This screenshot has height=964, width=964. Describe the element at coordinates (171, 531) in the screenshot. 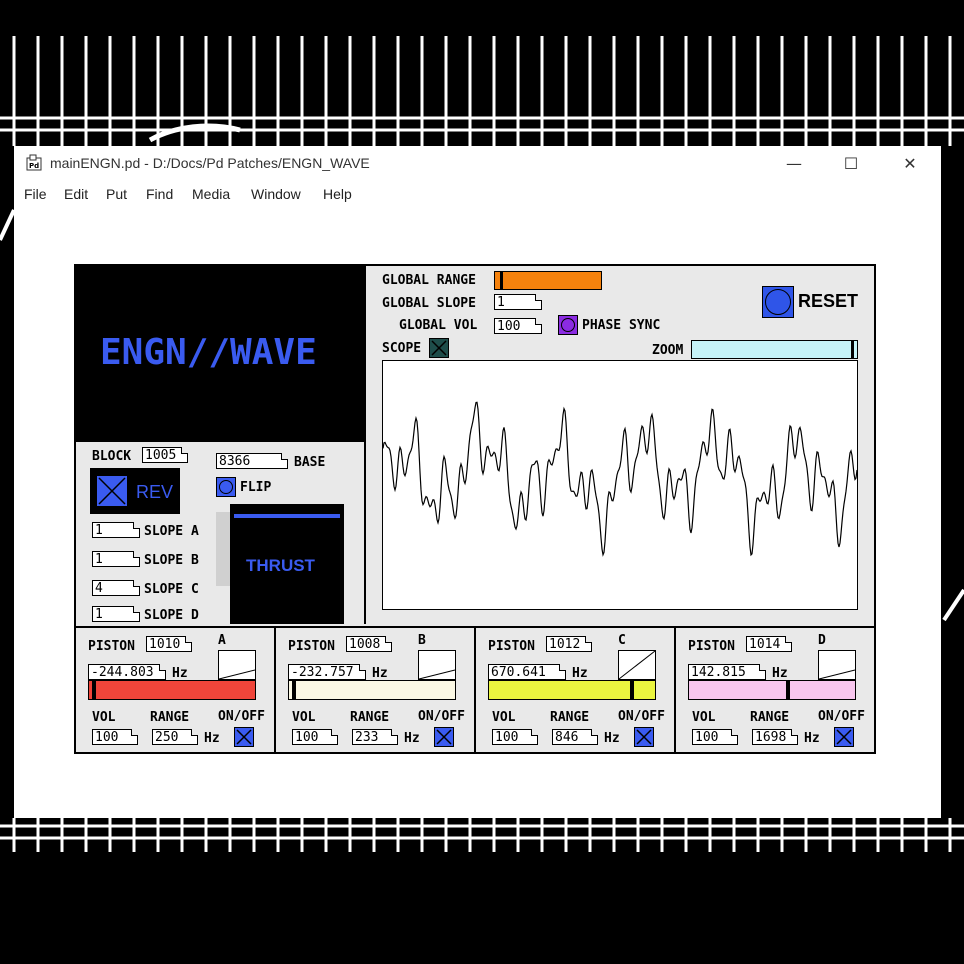

I see `slope-a-label: SLOPE A` at that location.